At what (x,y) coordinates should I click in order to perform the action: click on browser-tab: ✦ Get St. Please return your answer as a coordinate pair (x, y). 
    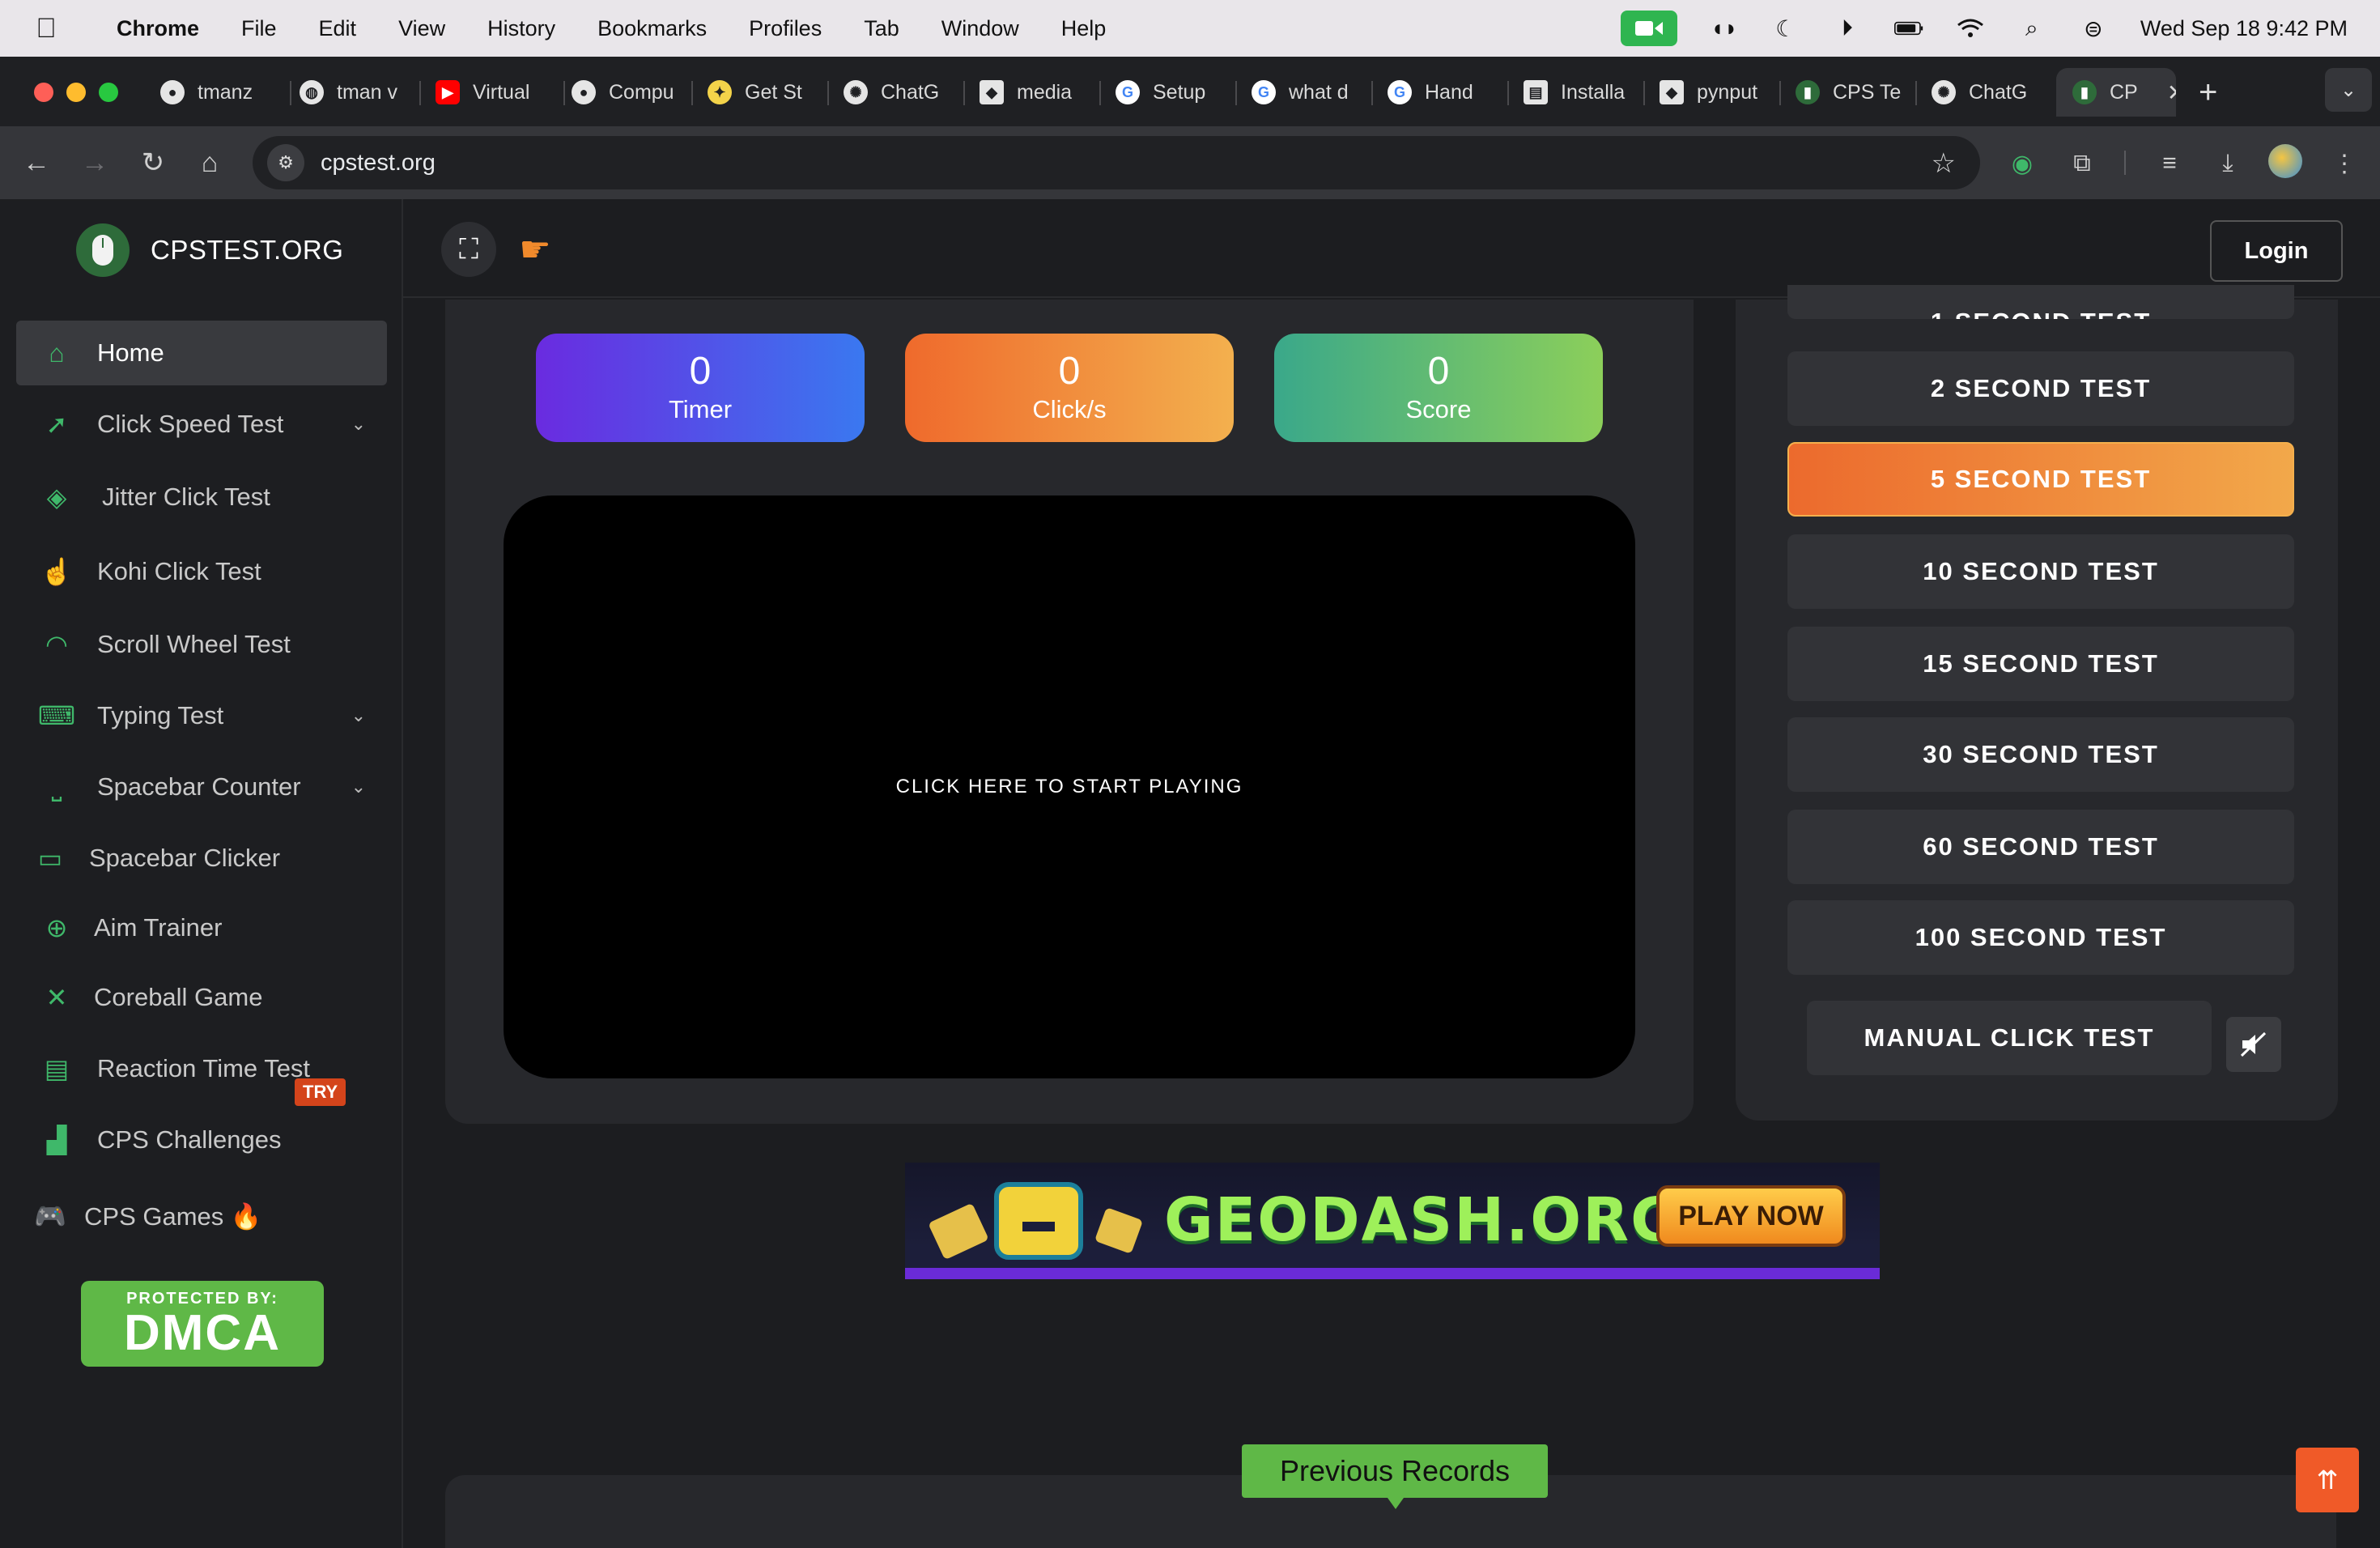
    Looking at the image, I should click on (768, 92).